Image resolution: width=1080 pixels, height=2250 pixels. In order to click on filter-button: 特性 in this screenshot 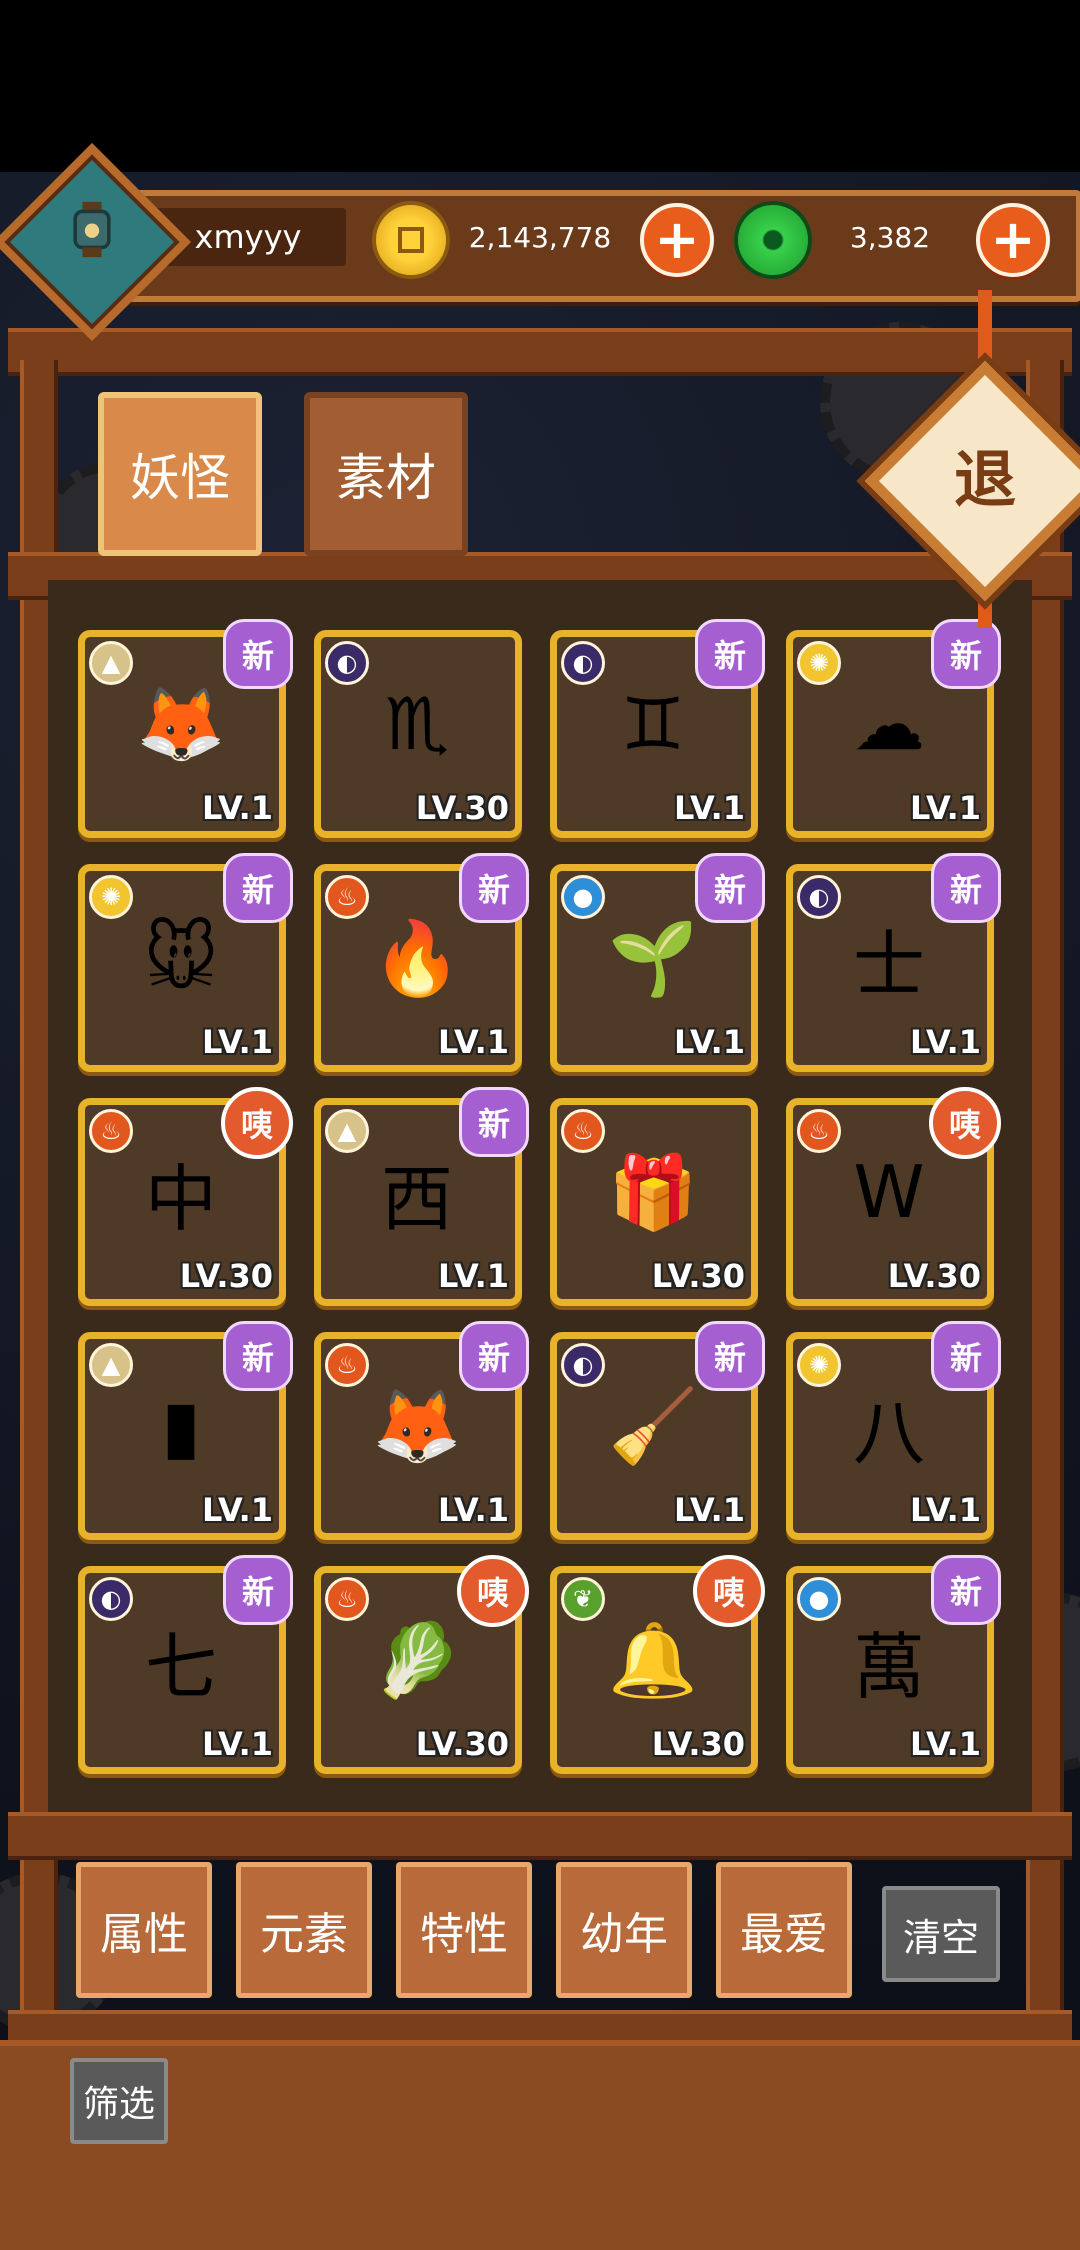, I will do `click(464, 1930)`.